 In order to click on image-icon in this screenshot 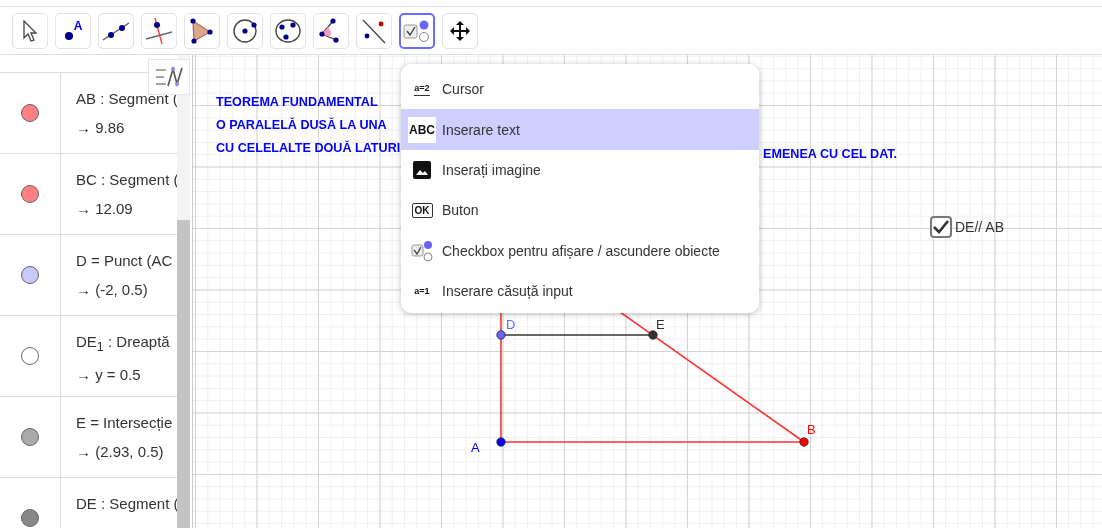, I will do `click(422, 169)`.